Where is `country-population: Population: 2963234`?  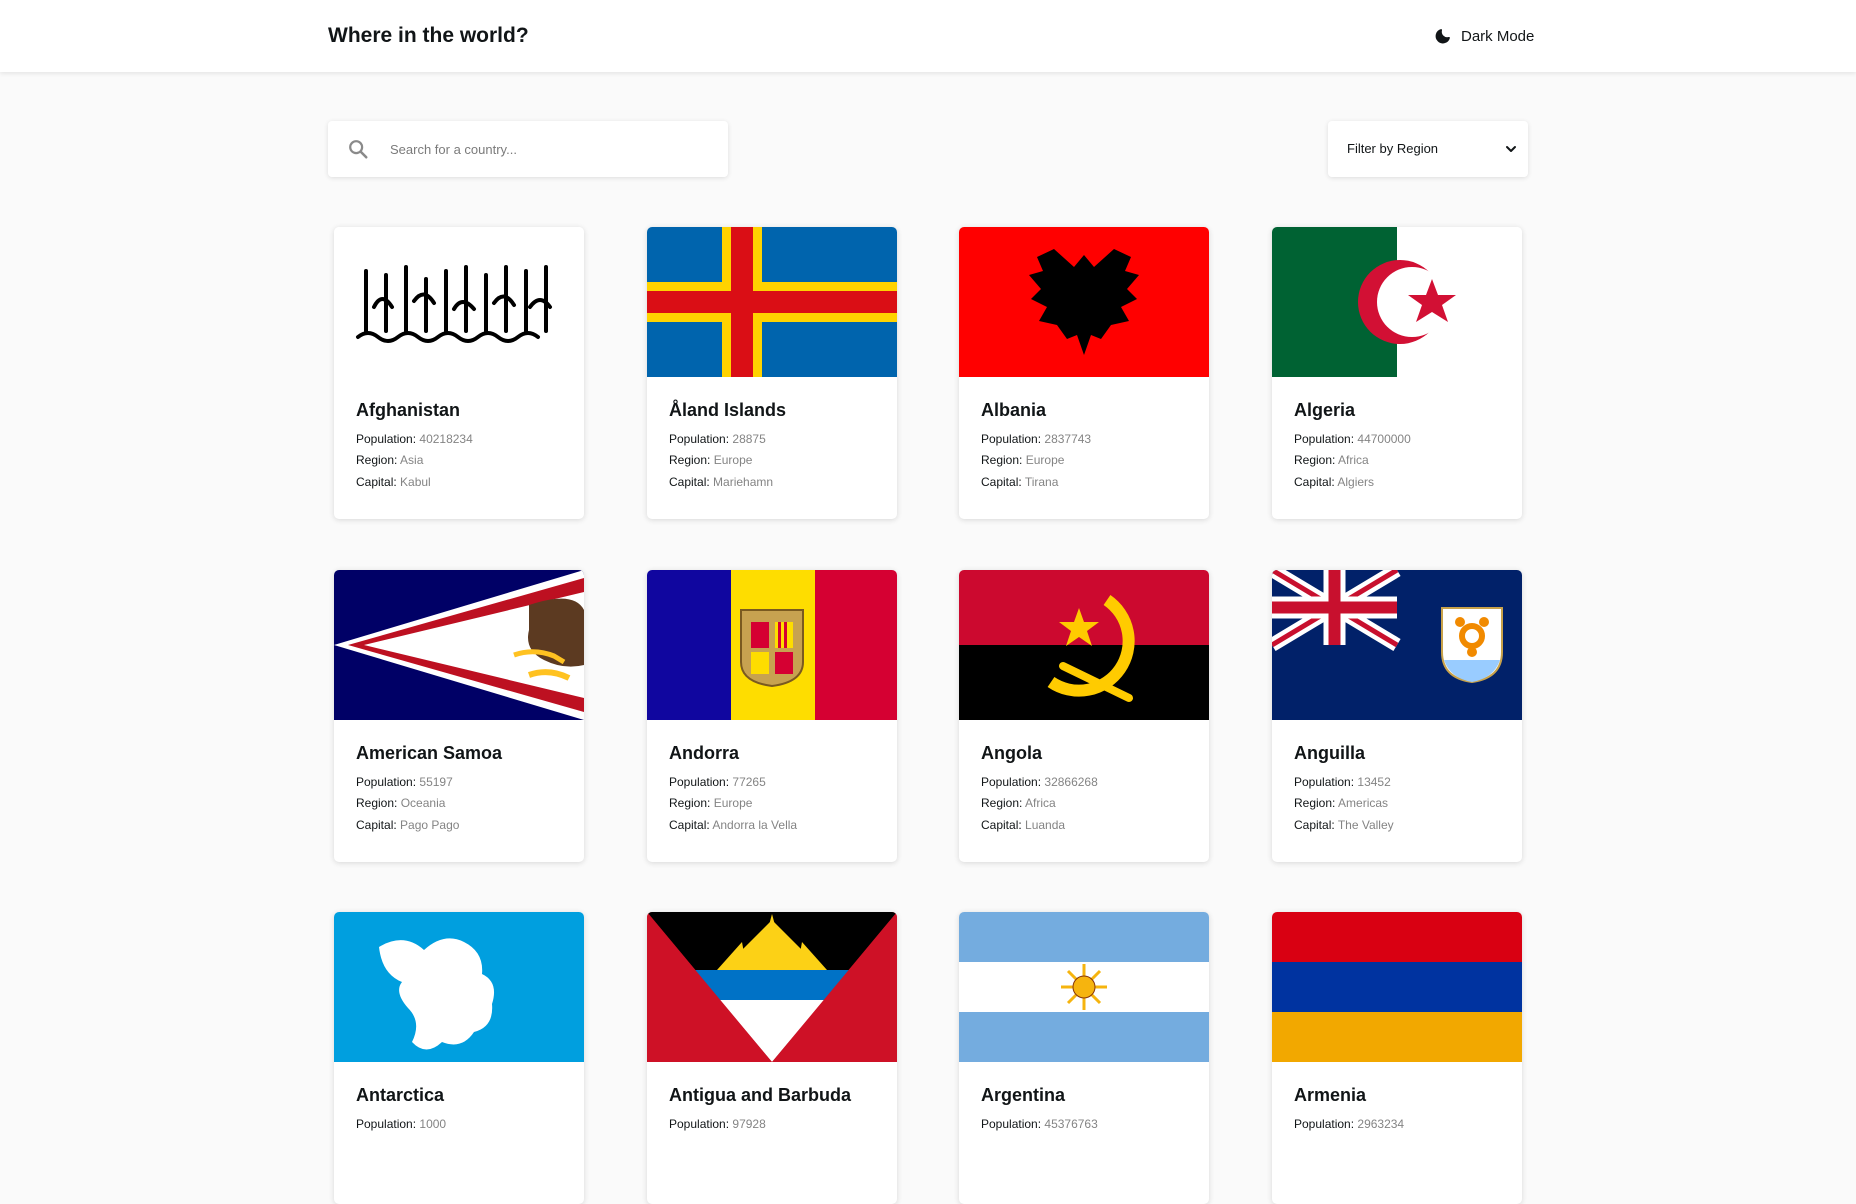 country-population: Population: 2963234 is located at coordinates (1349, 1124).